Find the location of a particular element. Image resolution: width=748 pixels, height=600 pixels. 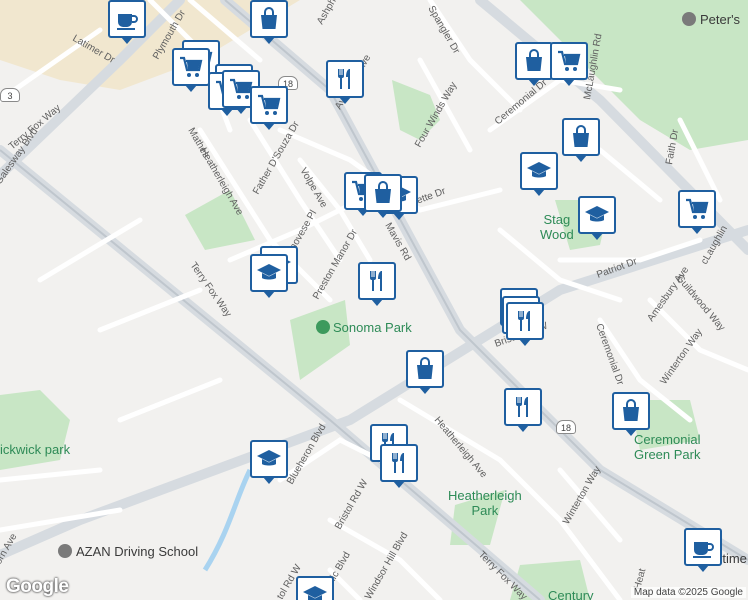

park-label-heatherleigh: Heatherleigh Park is located at coordinates (485, 503).